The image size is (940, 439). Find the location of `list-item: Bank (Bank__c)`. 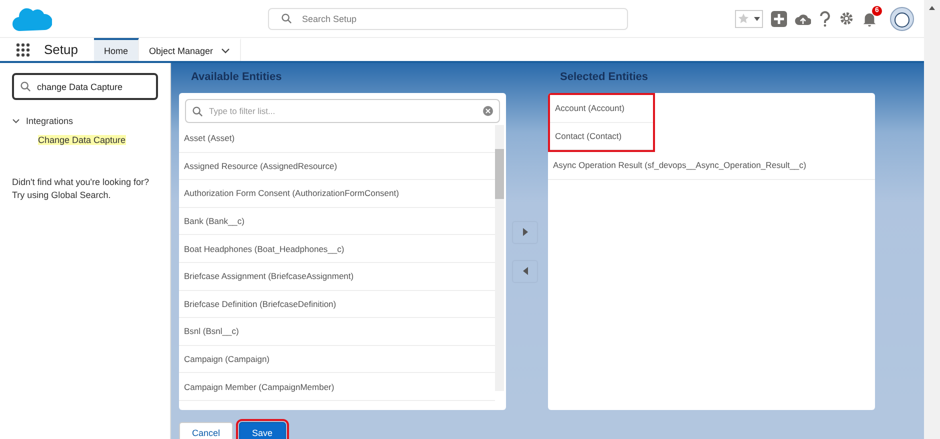

list-item: Bank (Bank__c) is located at coordinates (337, 222).